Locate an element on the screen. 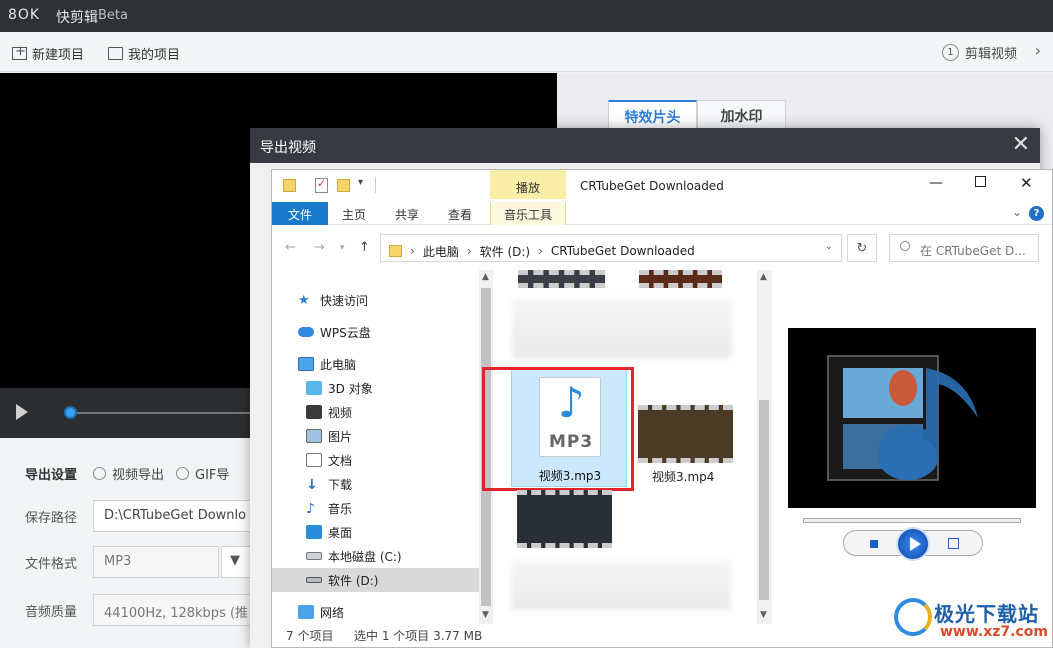 Image resolution: width=1053 pixels, height=648 pixels. progress-track is located at coordinates (166, 413).